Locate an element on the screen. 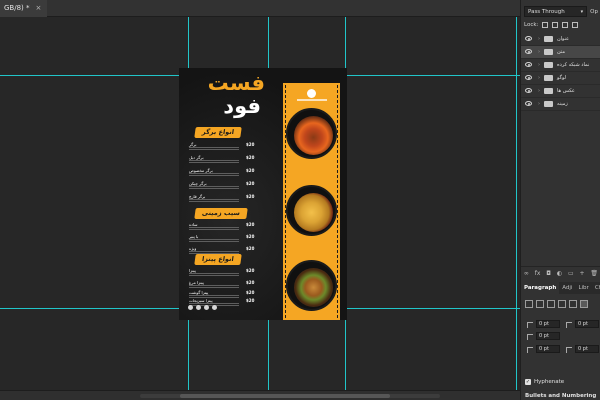 Image resolution: width=600 pixels, height=400 pixels. fries-image is located at coordinates (313, 212).